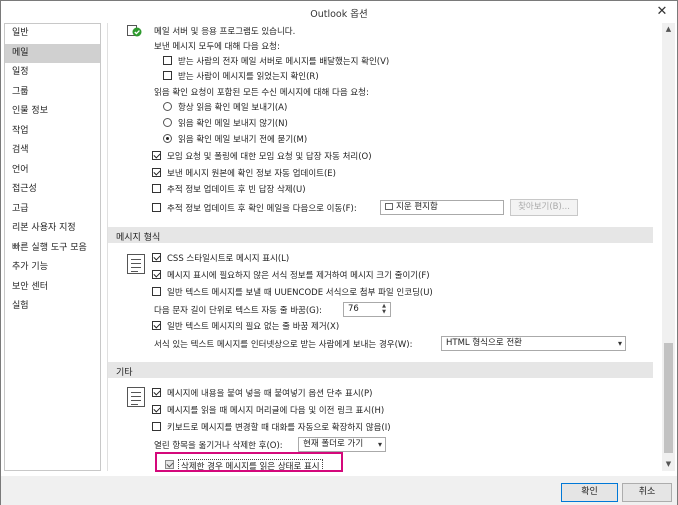 The width and height of the screenshot is (678, 505). Describe the element at coordinates (253, 327) in the screenshot. I see `remove-line-breaks-label: 일반 텍스트 메시지의 필요 없는 줄 바꿈 제거(X)` at that location.